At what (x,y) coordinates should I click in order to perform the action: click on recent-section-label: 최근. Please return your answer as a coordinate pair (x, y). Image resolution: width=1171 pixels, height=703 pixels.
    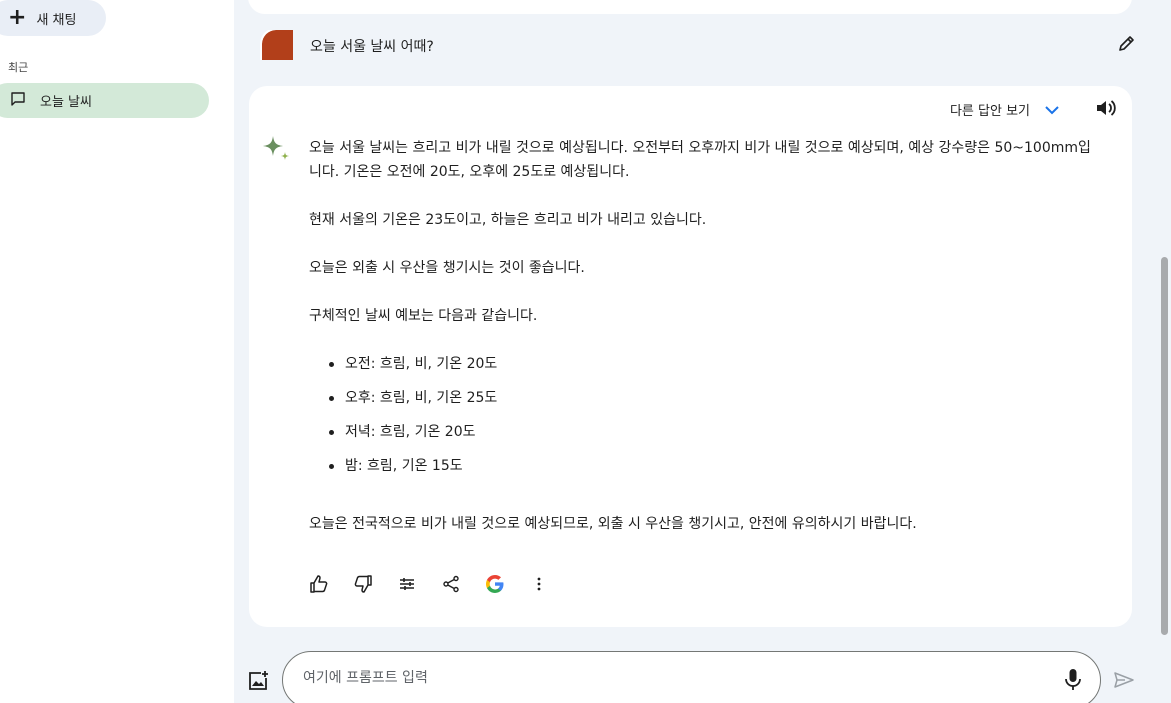
    Looking at the image, I should click on (18, 67).